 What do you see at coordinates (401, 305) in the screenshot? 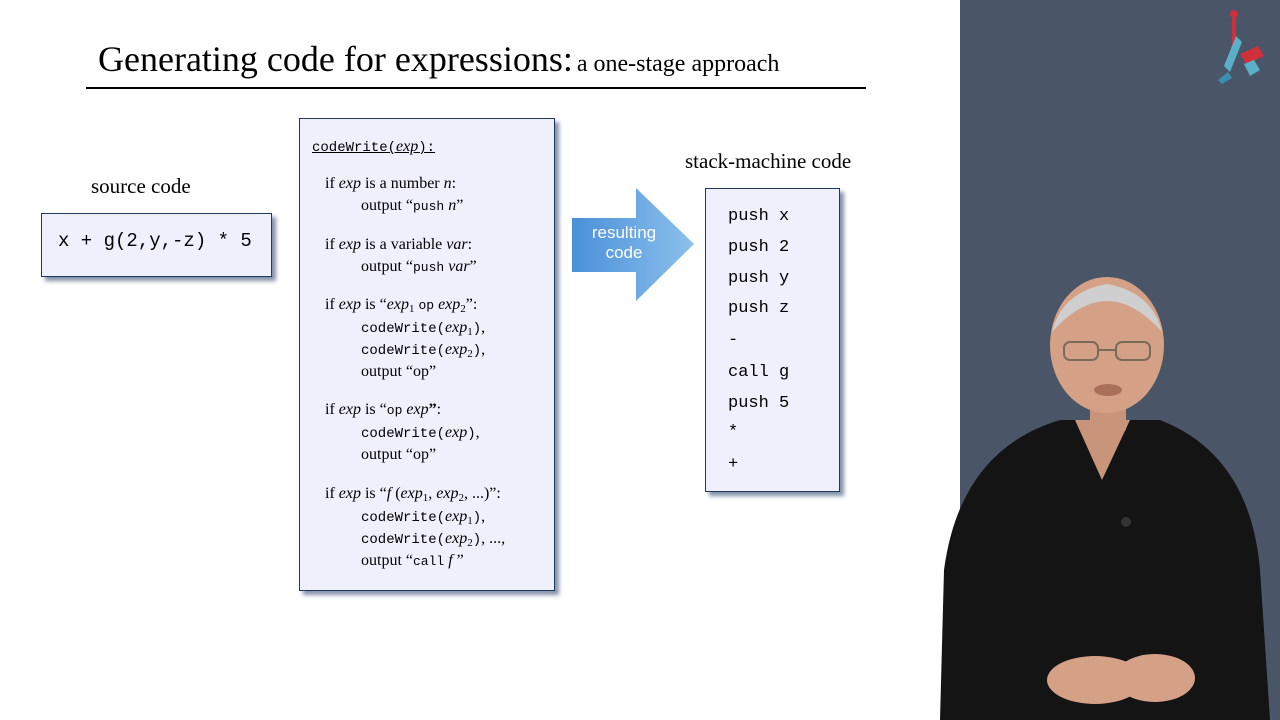
I see `algo-case-binary: if exp is “exp1 op exp2”:` at bounding box center [401, 305].